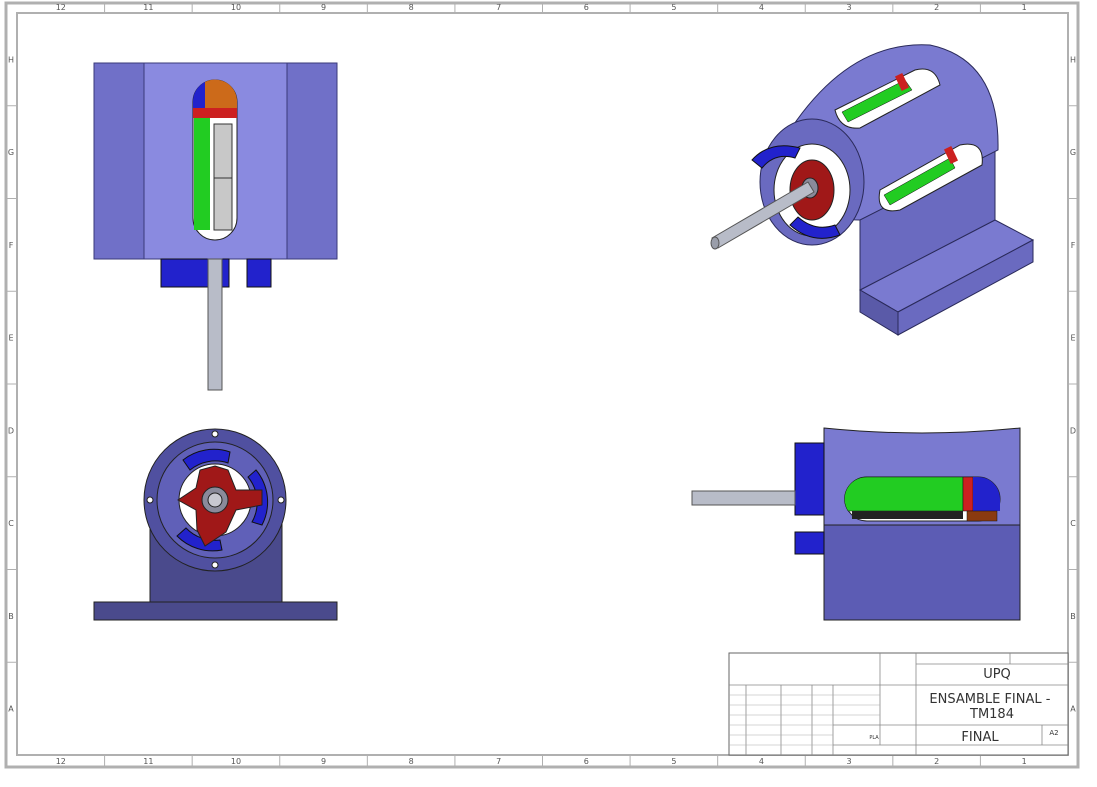 This screenshot has width=1097, height=787. Describe the element at coordinates (202, 174) in the screenshot. I see `top-view-green-strip` at that location.